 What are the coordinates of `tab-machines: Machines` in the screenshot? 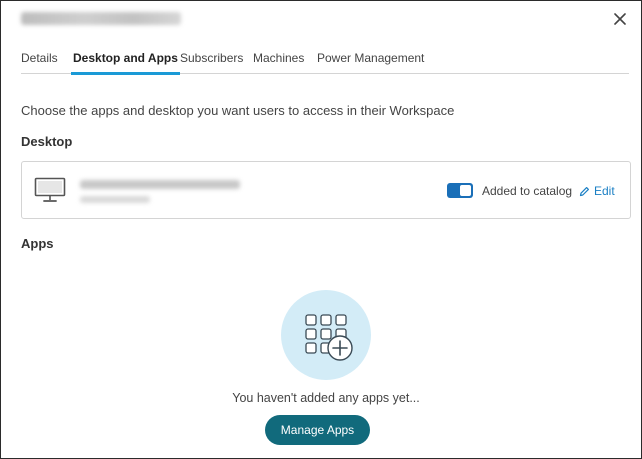 It's located at (278, 59).